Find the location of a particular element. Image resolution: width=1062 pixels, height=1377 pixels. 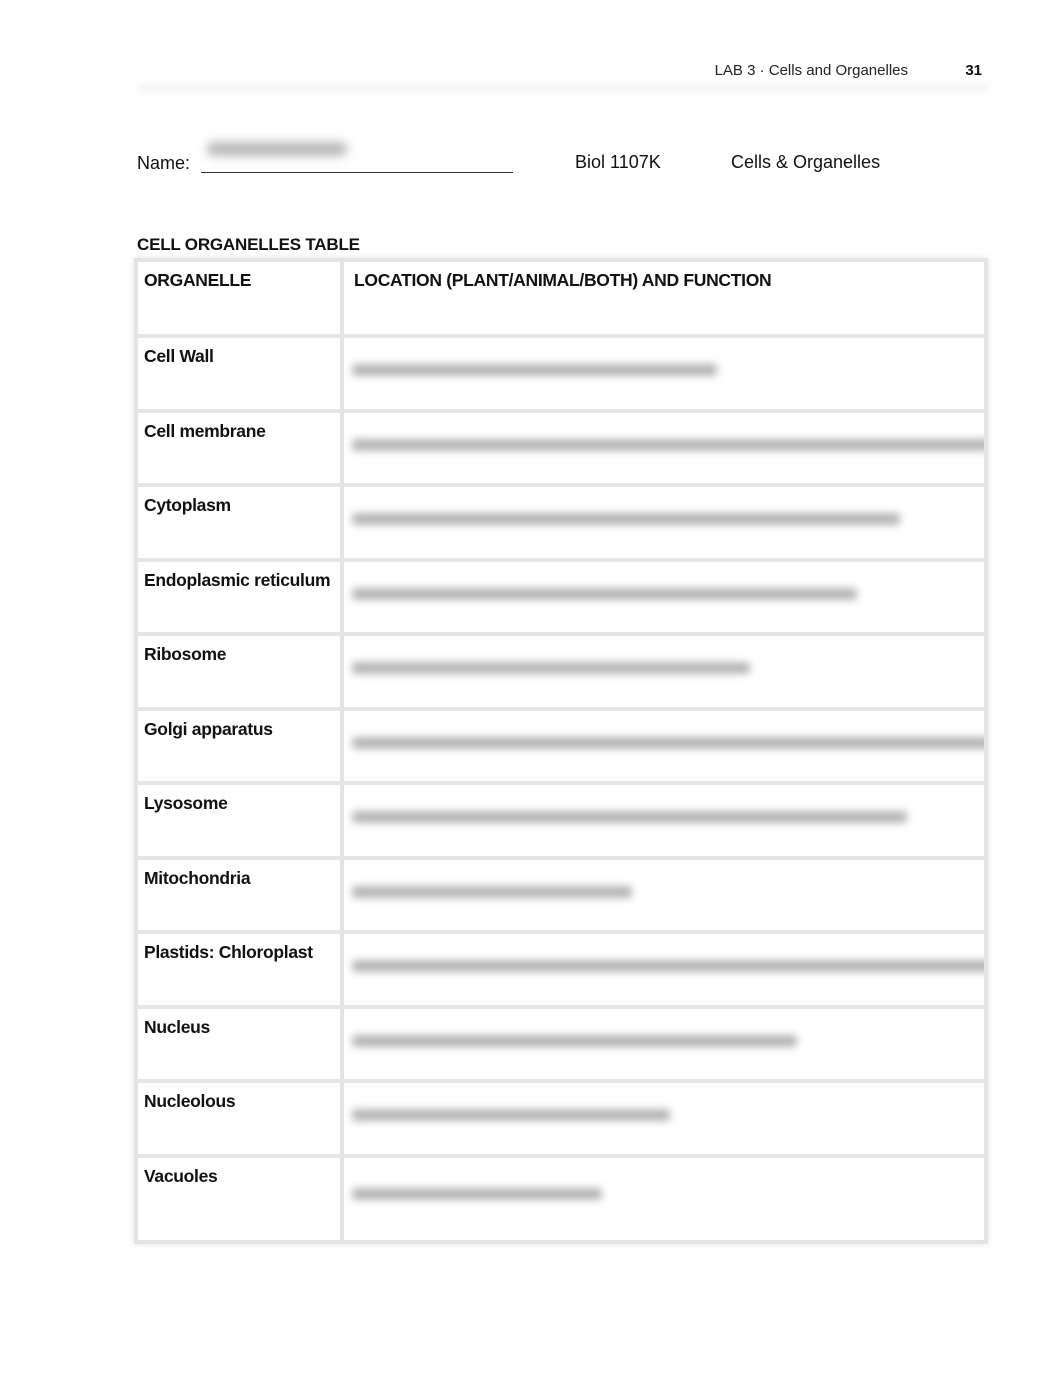

table-row: Vacuoles [blurred] is located at coordinates (561, 1198).